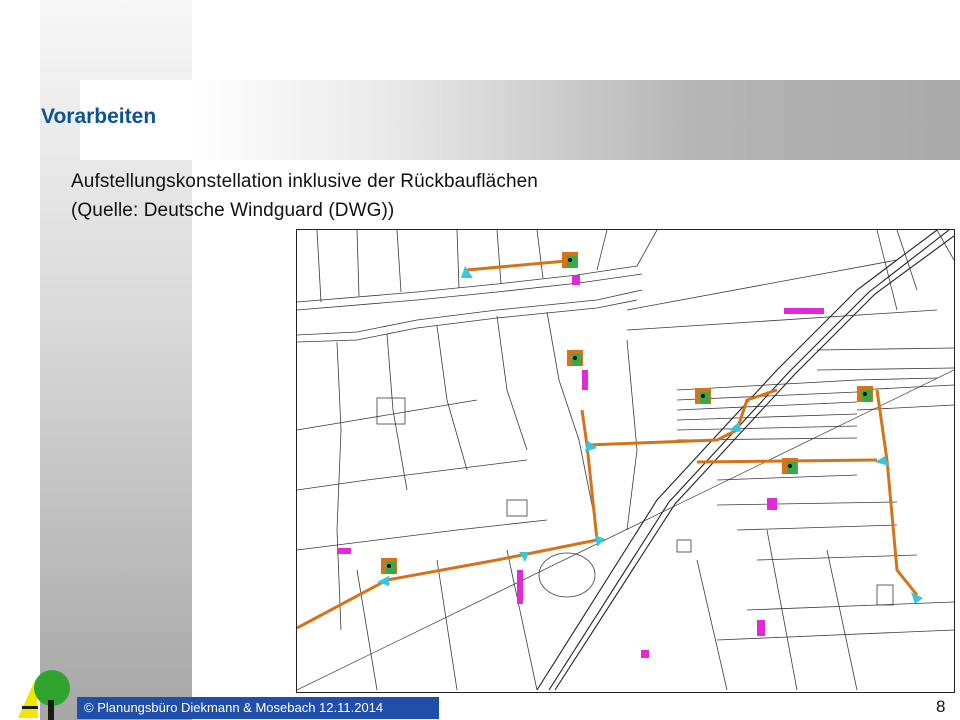 The height and width of the screenshot is (720, 960). I want to click on company-logo-icon, so click(44, 695).